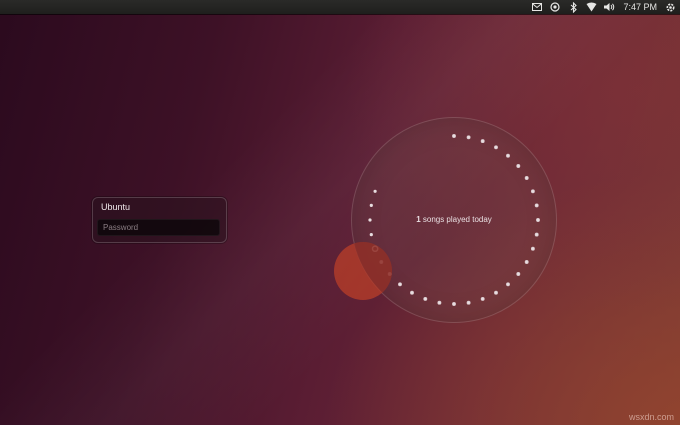  Describe the element at coordinates (573, 7) in the screenshot. I see `bluetooth-icon` at that location.